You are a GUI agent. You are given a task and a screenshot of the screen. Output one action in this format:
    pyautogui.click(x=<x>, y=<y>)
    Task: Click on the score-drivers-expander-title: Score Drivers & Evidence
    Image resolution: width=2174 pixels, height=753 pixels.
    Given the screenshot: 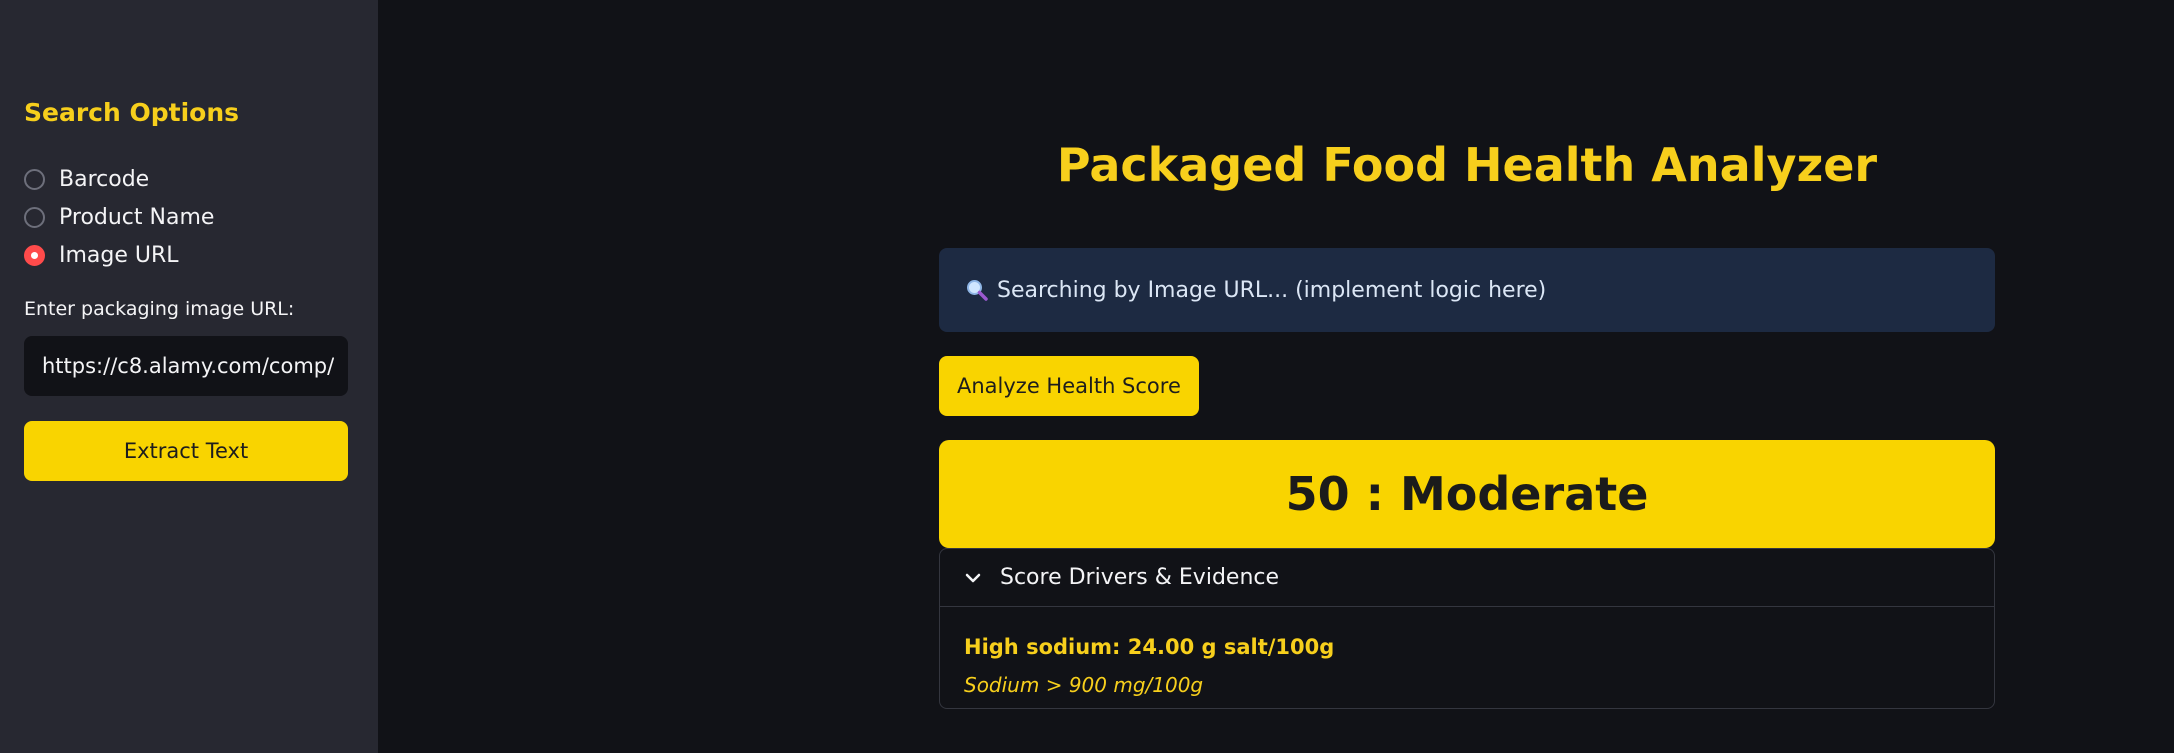 What is the action you would take?
    pyautogui.click(x=1140, y=577)
    